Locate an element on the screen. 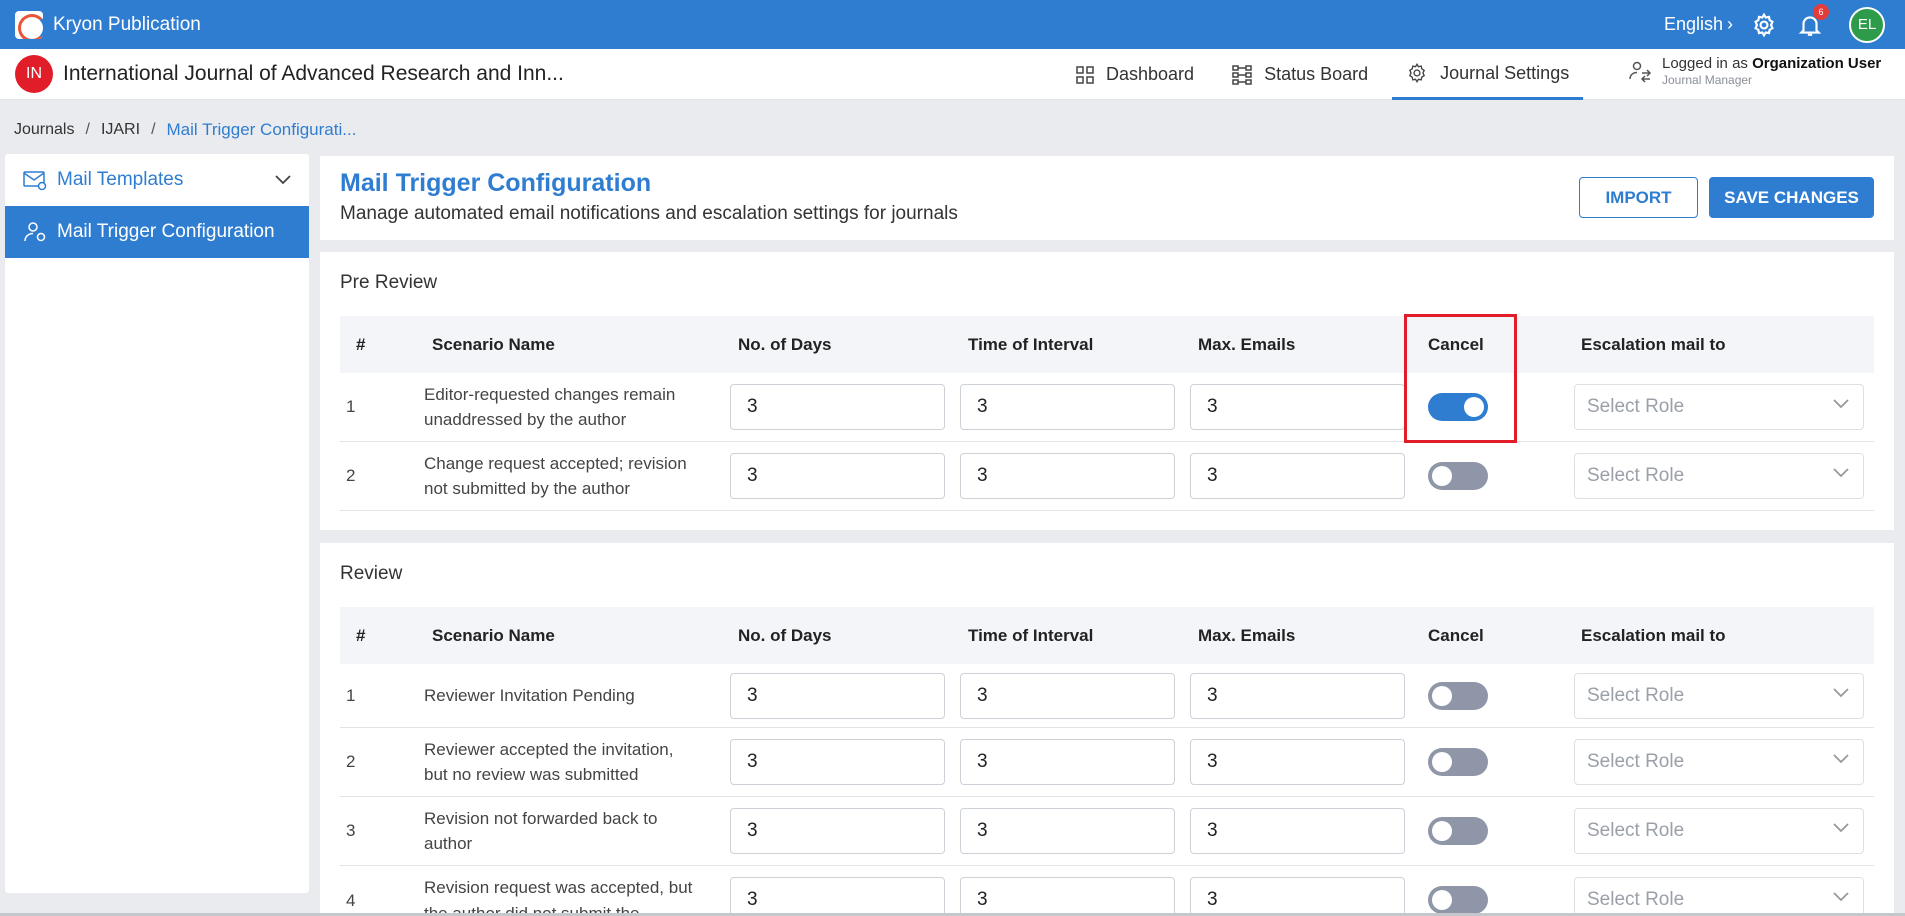  language-selector: English › is located at coordinates (1698, 24).